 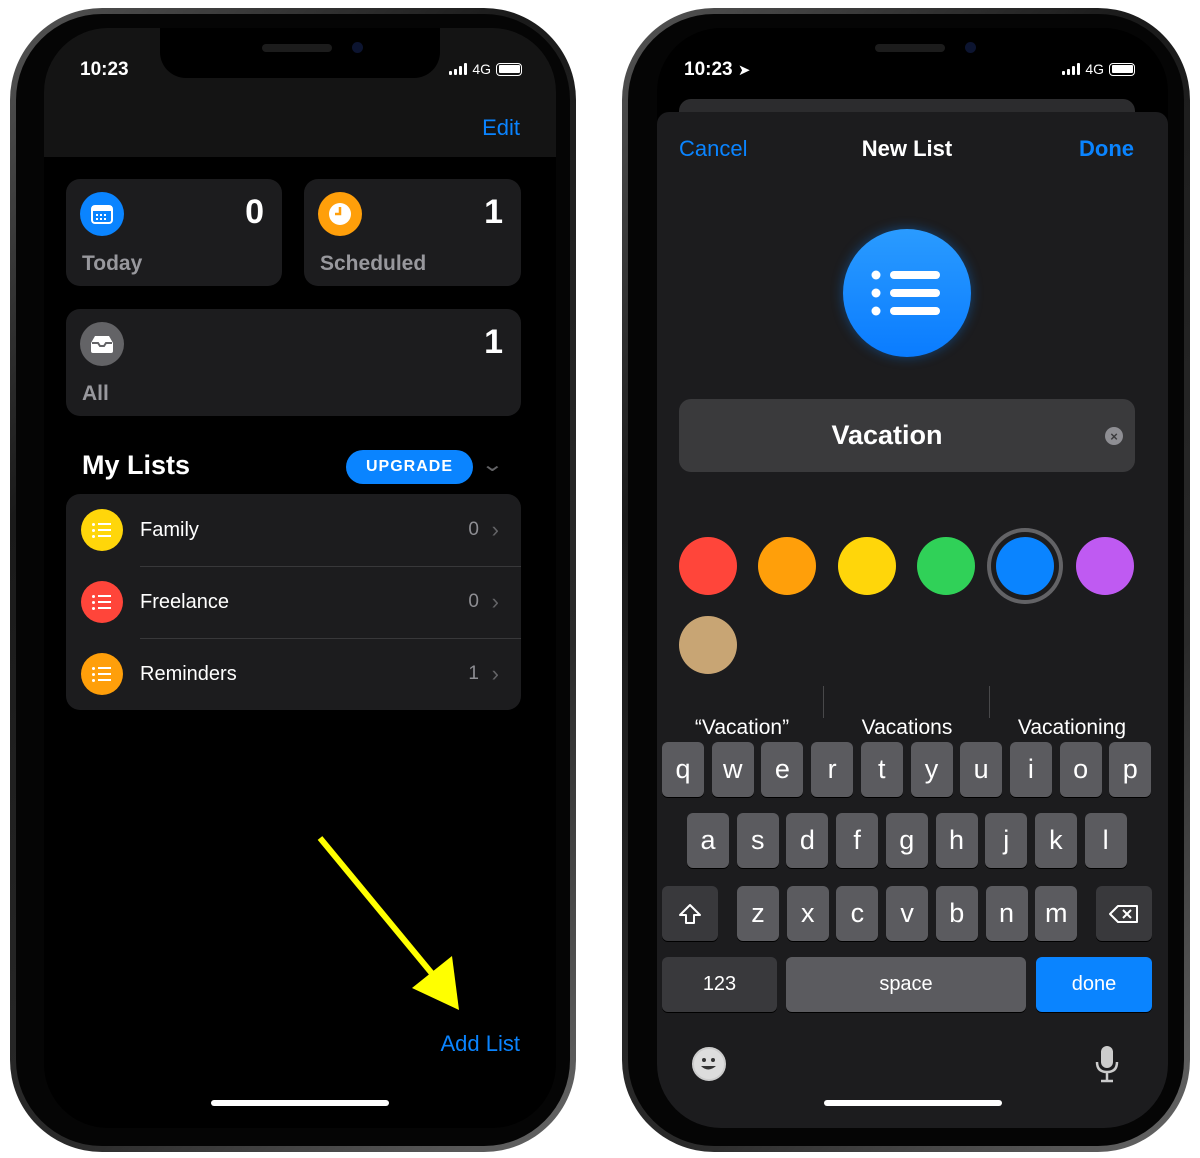 I want to click on key-z: z, so click(x=758, y=913).